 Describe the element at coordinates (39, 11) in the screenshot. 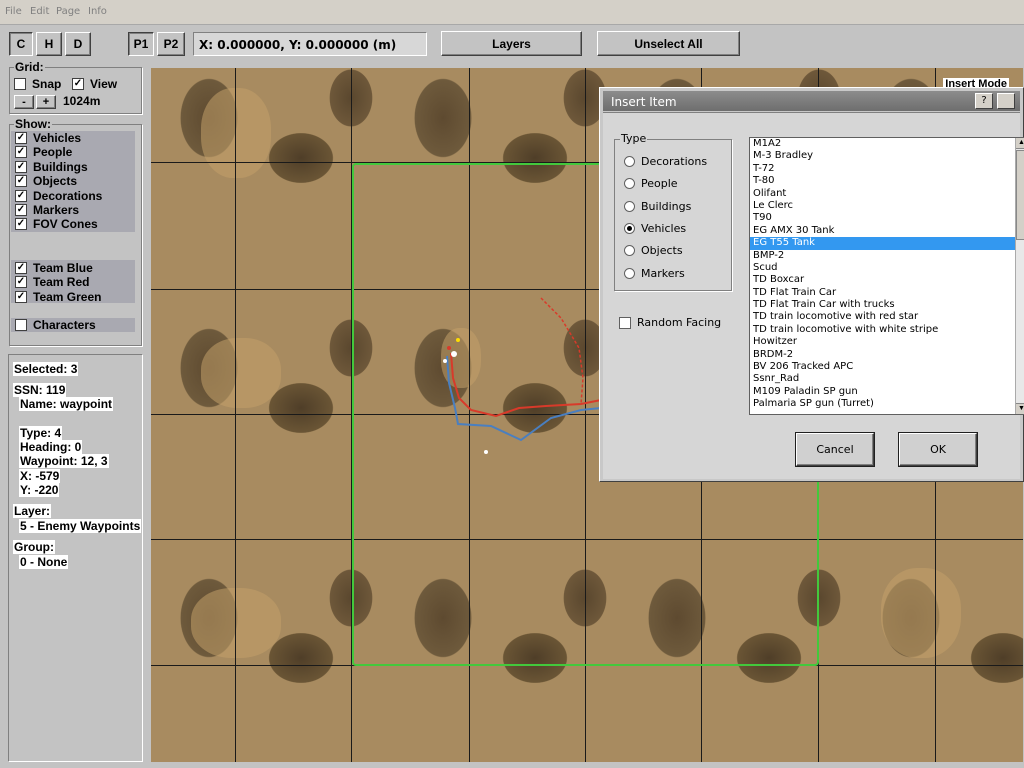

I see `menu-edit: Edit` at that location.